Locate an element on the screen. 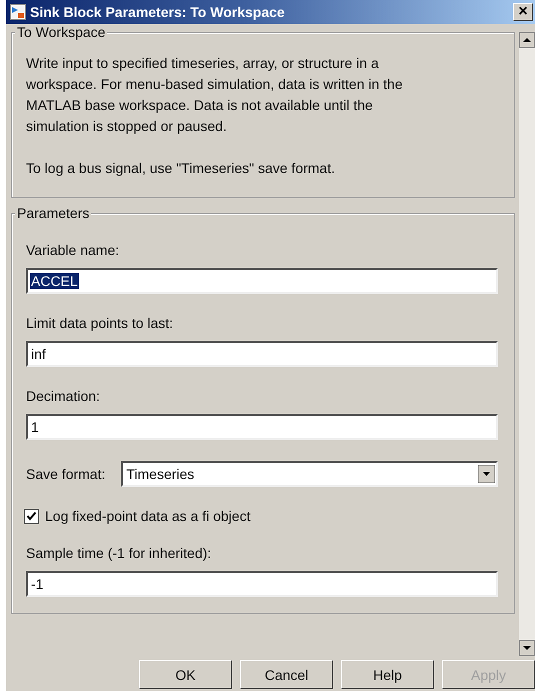 The image size is (535, 691). checkbox is located at coordinates (31, 516).